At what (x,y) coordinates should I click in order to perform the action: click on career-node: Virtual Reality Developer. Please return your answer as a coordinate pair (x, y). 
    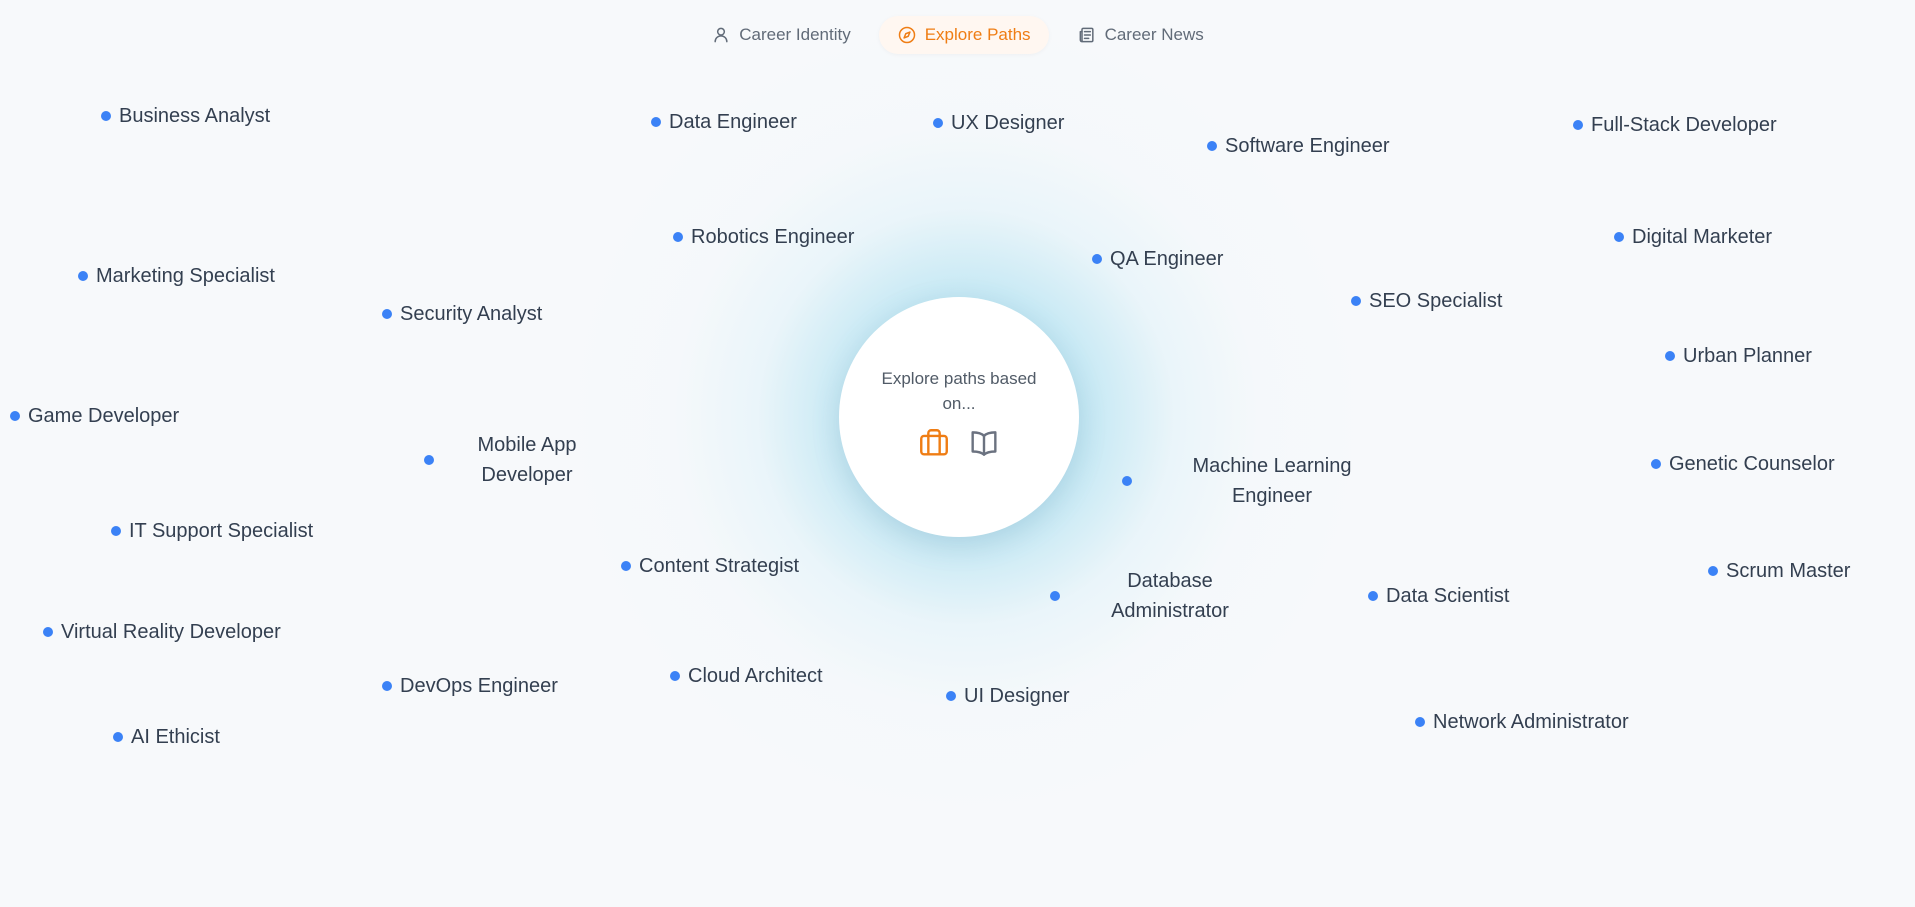
    Looking at the image, I should click on (162, 632).